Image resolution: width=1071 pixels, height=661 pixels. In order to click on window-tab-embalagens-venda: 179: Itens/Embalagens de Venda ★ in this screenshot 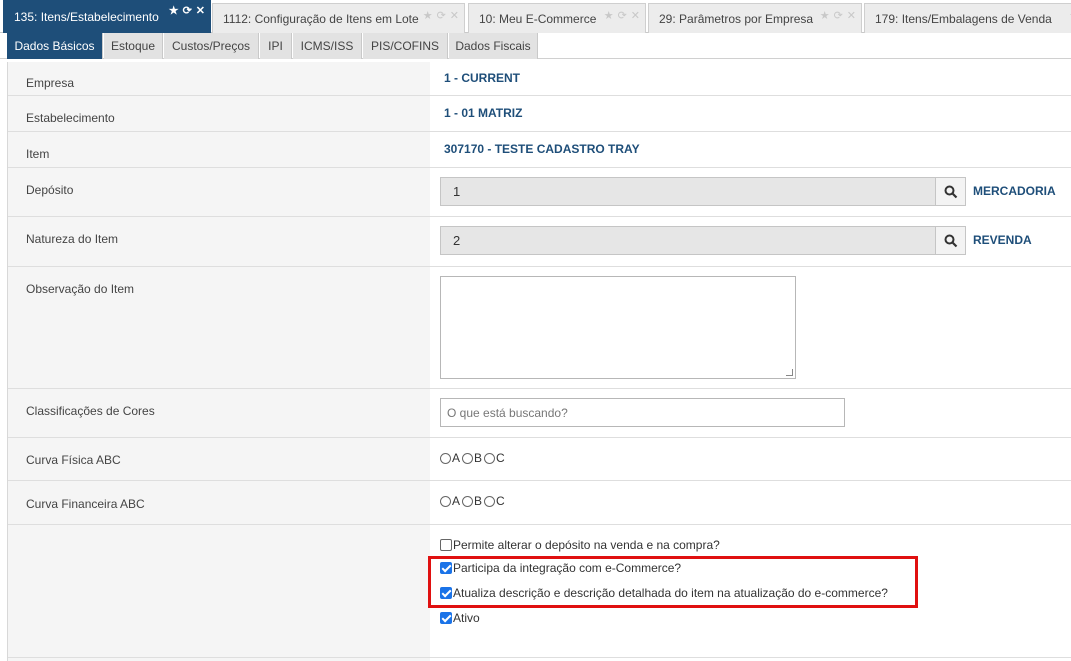, I will do `click(967, 18)`.